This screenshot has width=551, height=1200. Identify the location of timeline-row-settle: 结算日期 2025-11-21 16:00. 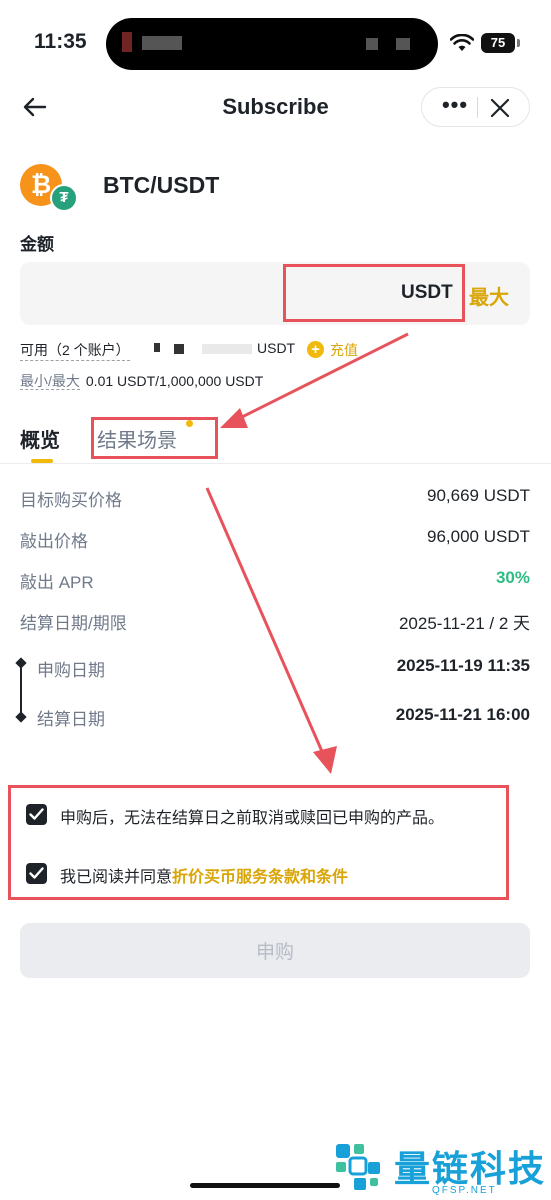
(275, 718).